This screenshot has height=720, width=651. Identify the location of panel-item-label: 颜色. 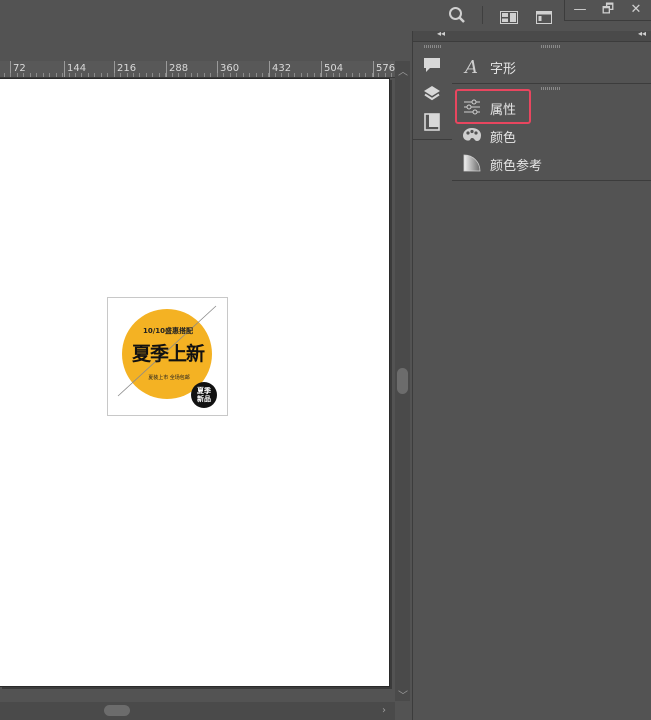
(503, 138).